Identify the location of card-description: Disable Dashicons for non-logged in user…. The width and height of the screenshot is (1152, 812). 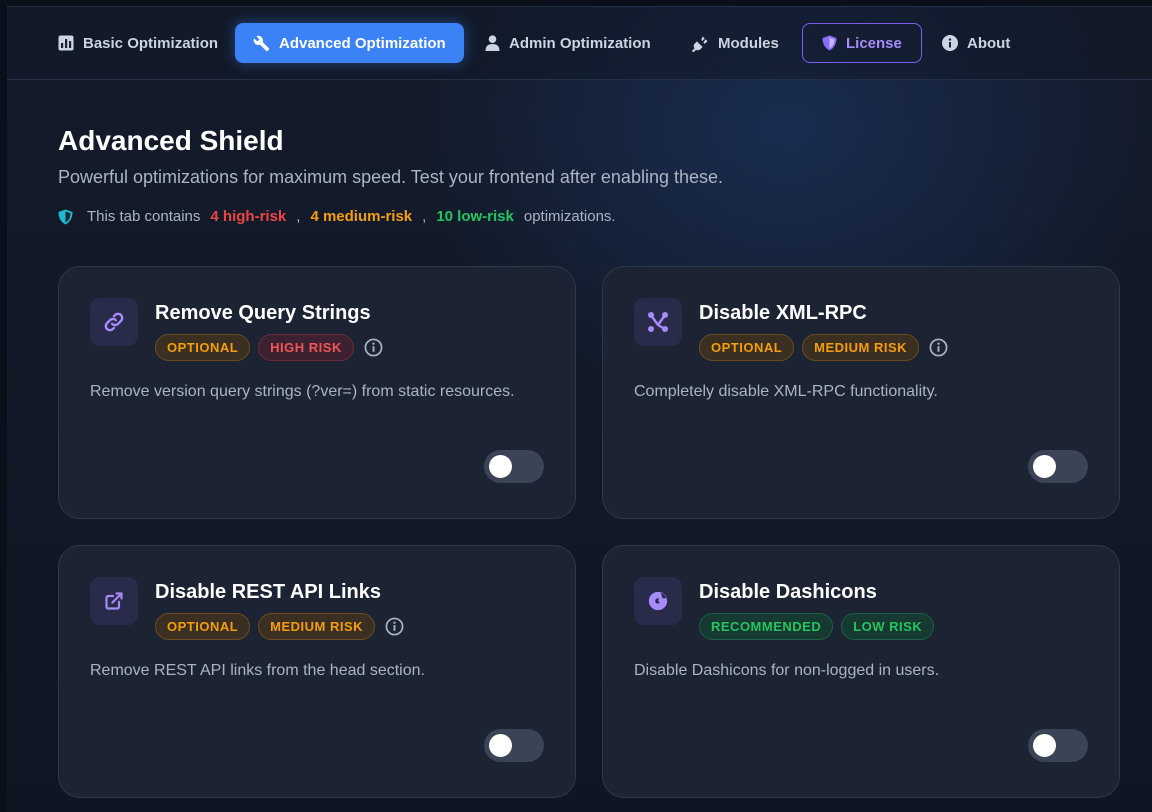
(787, 670).